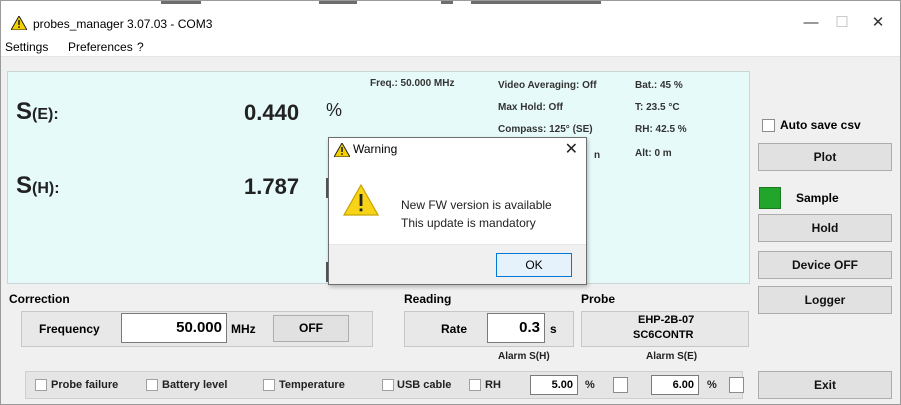  I want to click on h-field-value: 1.787, so click(272, 186).